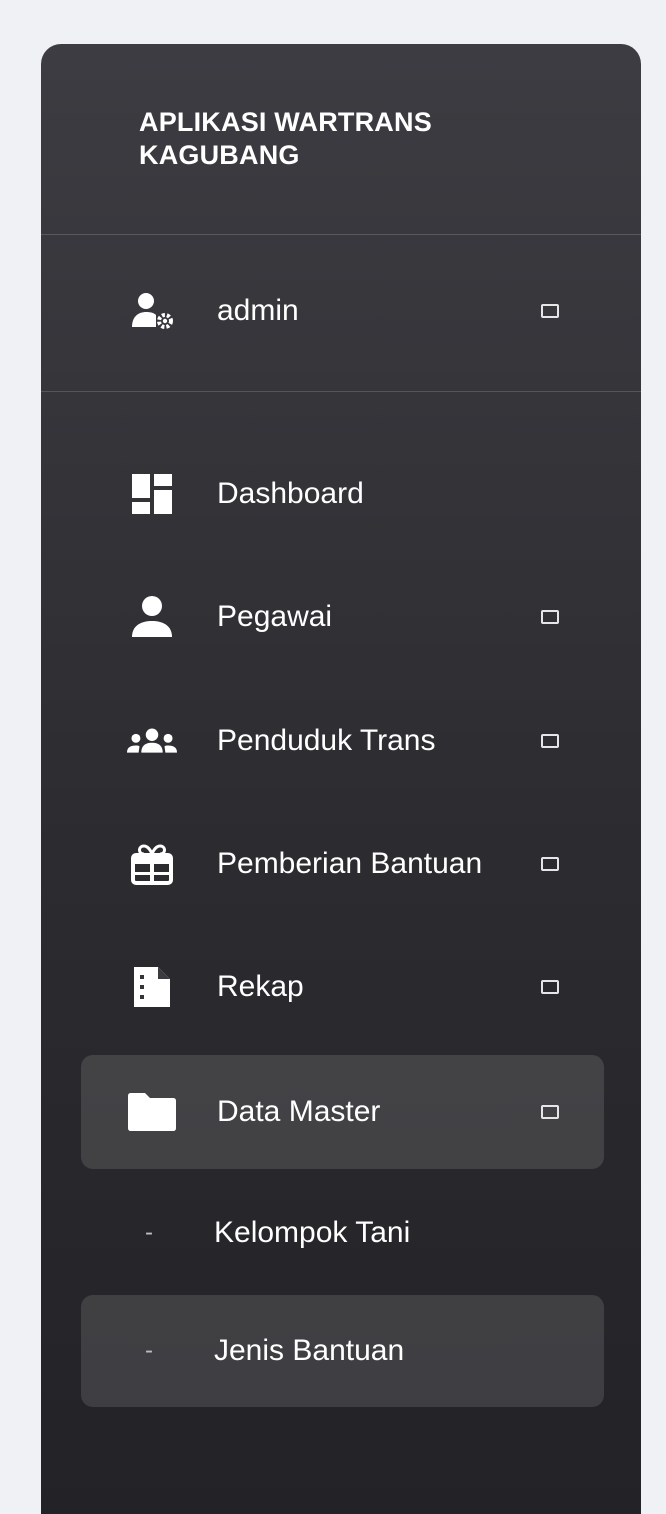 The height and width of the screenshot is (1514, 666). Describe the element at coordinates (285, 122) in the screenshot. I see `app-title-line-1: APLIKASI WARTRANS` at that location.